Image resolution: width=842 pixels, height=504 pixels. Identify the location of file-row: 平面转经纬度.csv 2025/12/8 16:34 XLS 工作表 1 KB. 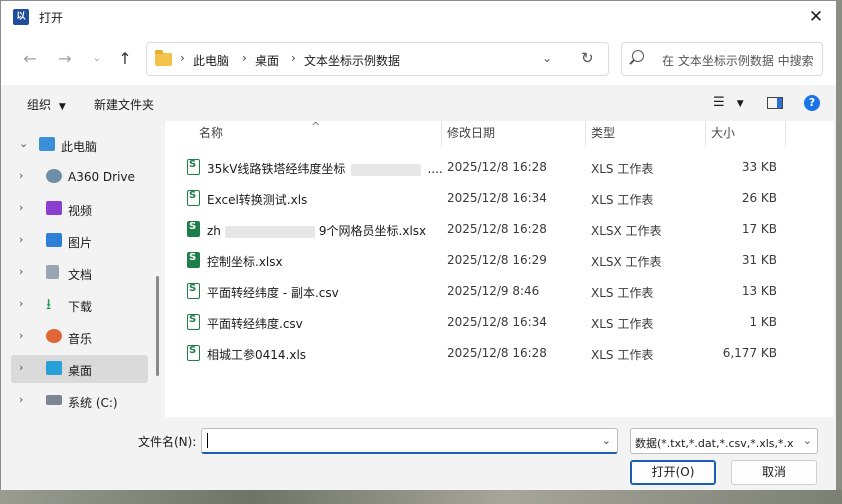
(481, 322).